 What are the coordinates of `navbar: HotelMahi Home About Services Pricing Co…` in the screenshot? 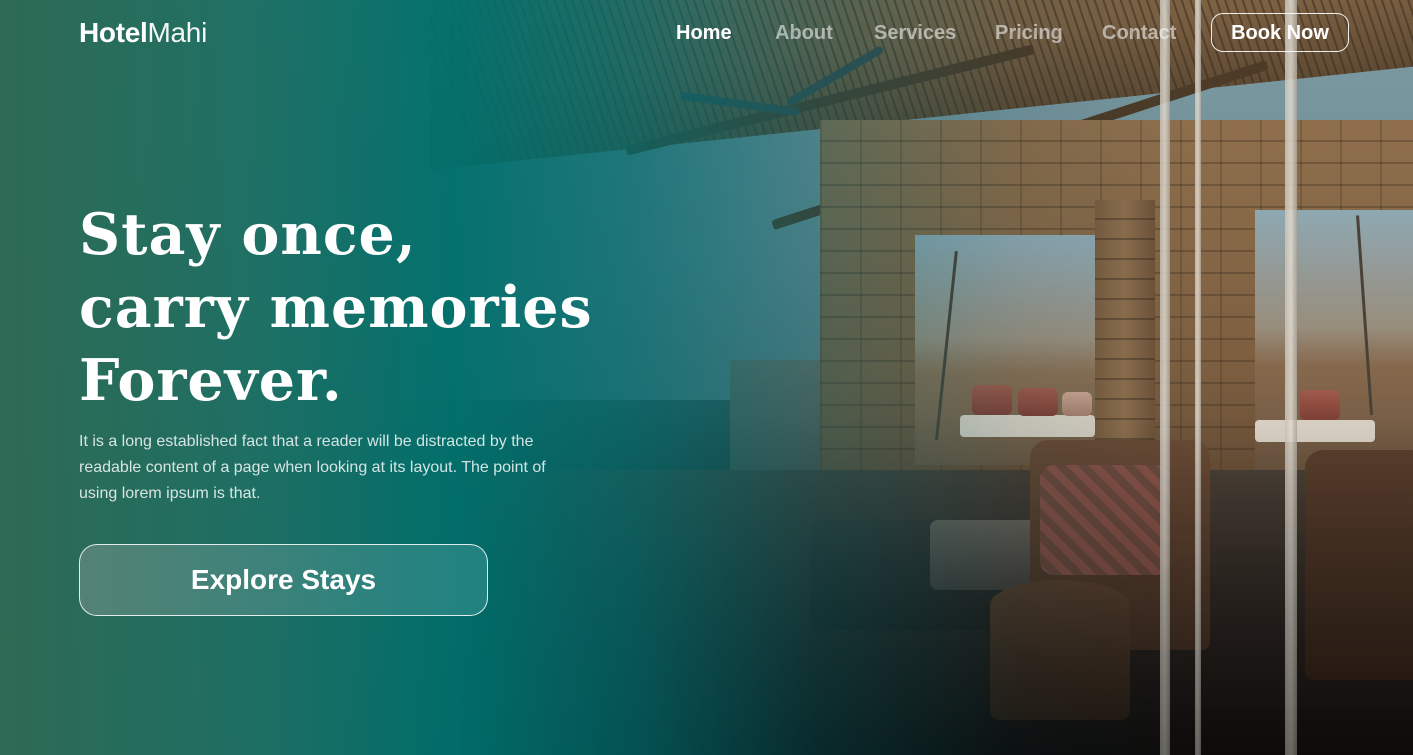 It's located at (706, 33).